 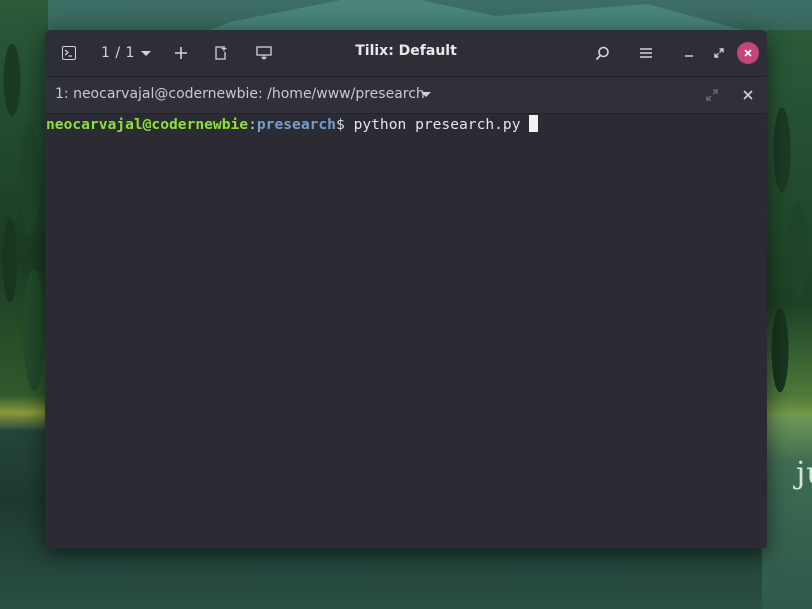 I want to click on terminal-menu-chevron-icon, so click(x=426, y=94).